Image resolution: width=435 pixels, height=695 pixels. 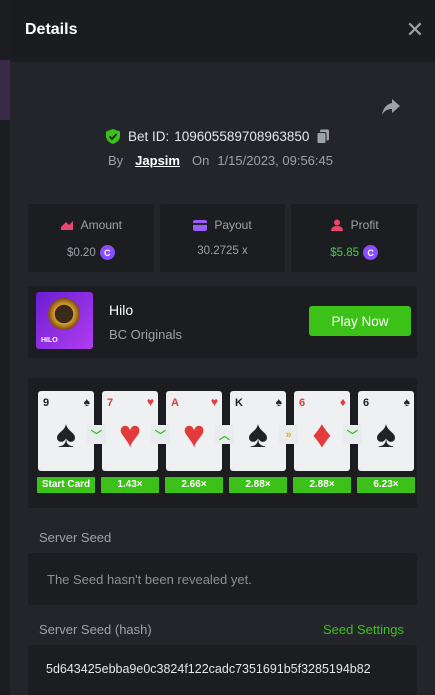 What do you see at coordinates (222, 31) in the screenshot?
I see `modal-header: Details ✕` at bounding box center [222, 31].